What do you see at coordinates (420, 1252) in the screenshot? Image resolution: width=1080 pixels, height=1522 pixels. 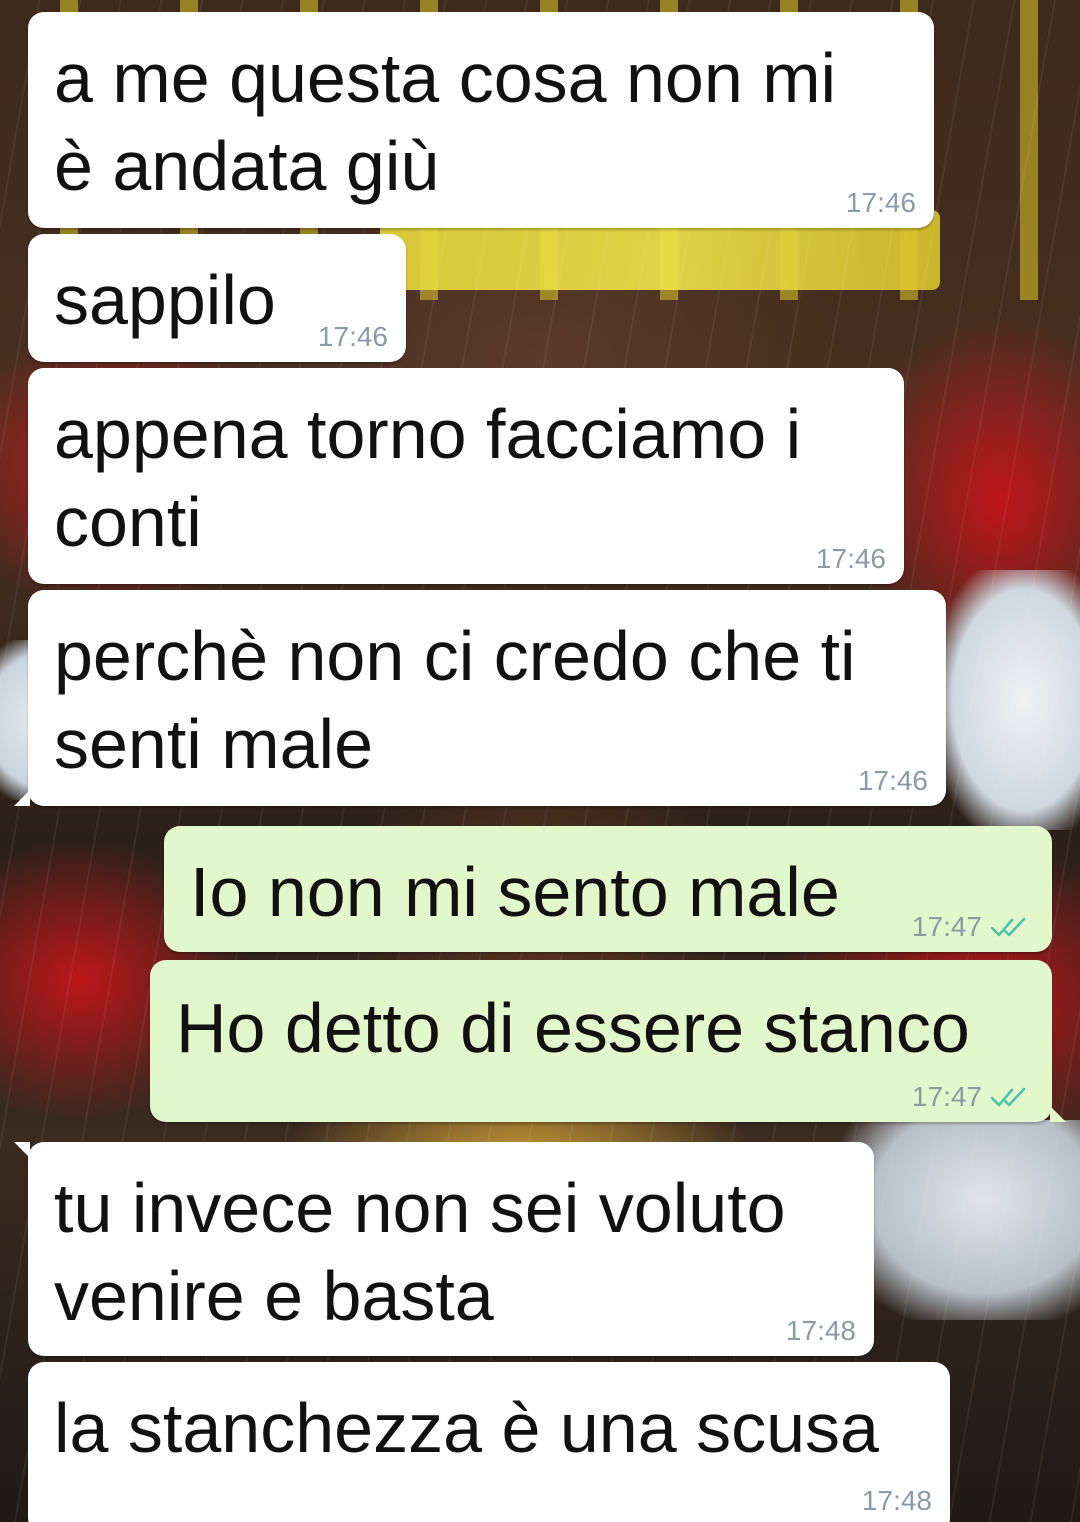 I see `message-text: tu invece non sei voluto venire e basta` at bounding box center [420, 1252].